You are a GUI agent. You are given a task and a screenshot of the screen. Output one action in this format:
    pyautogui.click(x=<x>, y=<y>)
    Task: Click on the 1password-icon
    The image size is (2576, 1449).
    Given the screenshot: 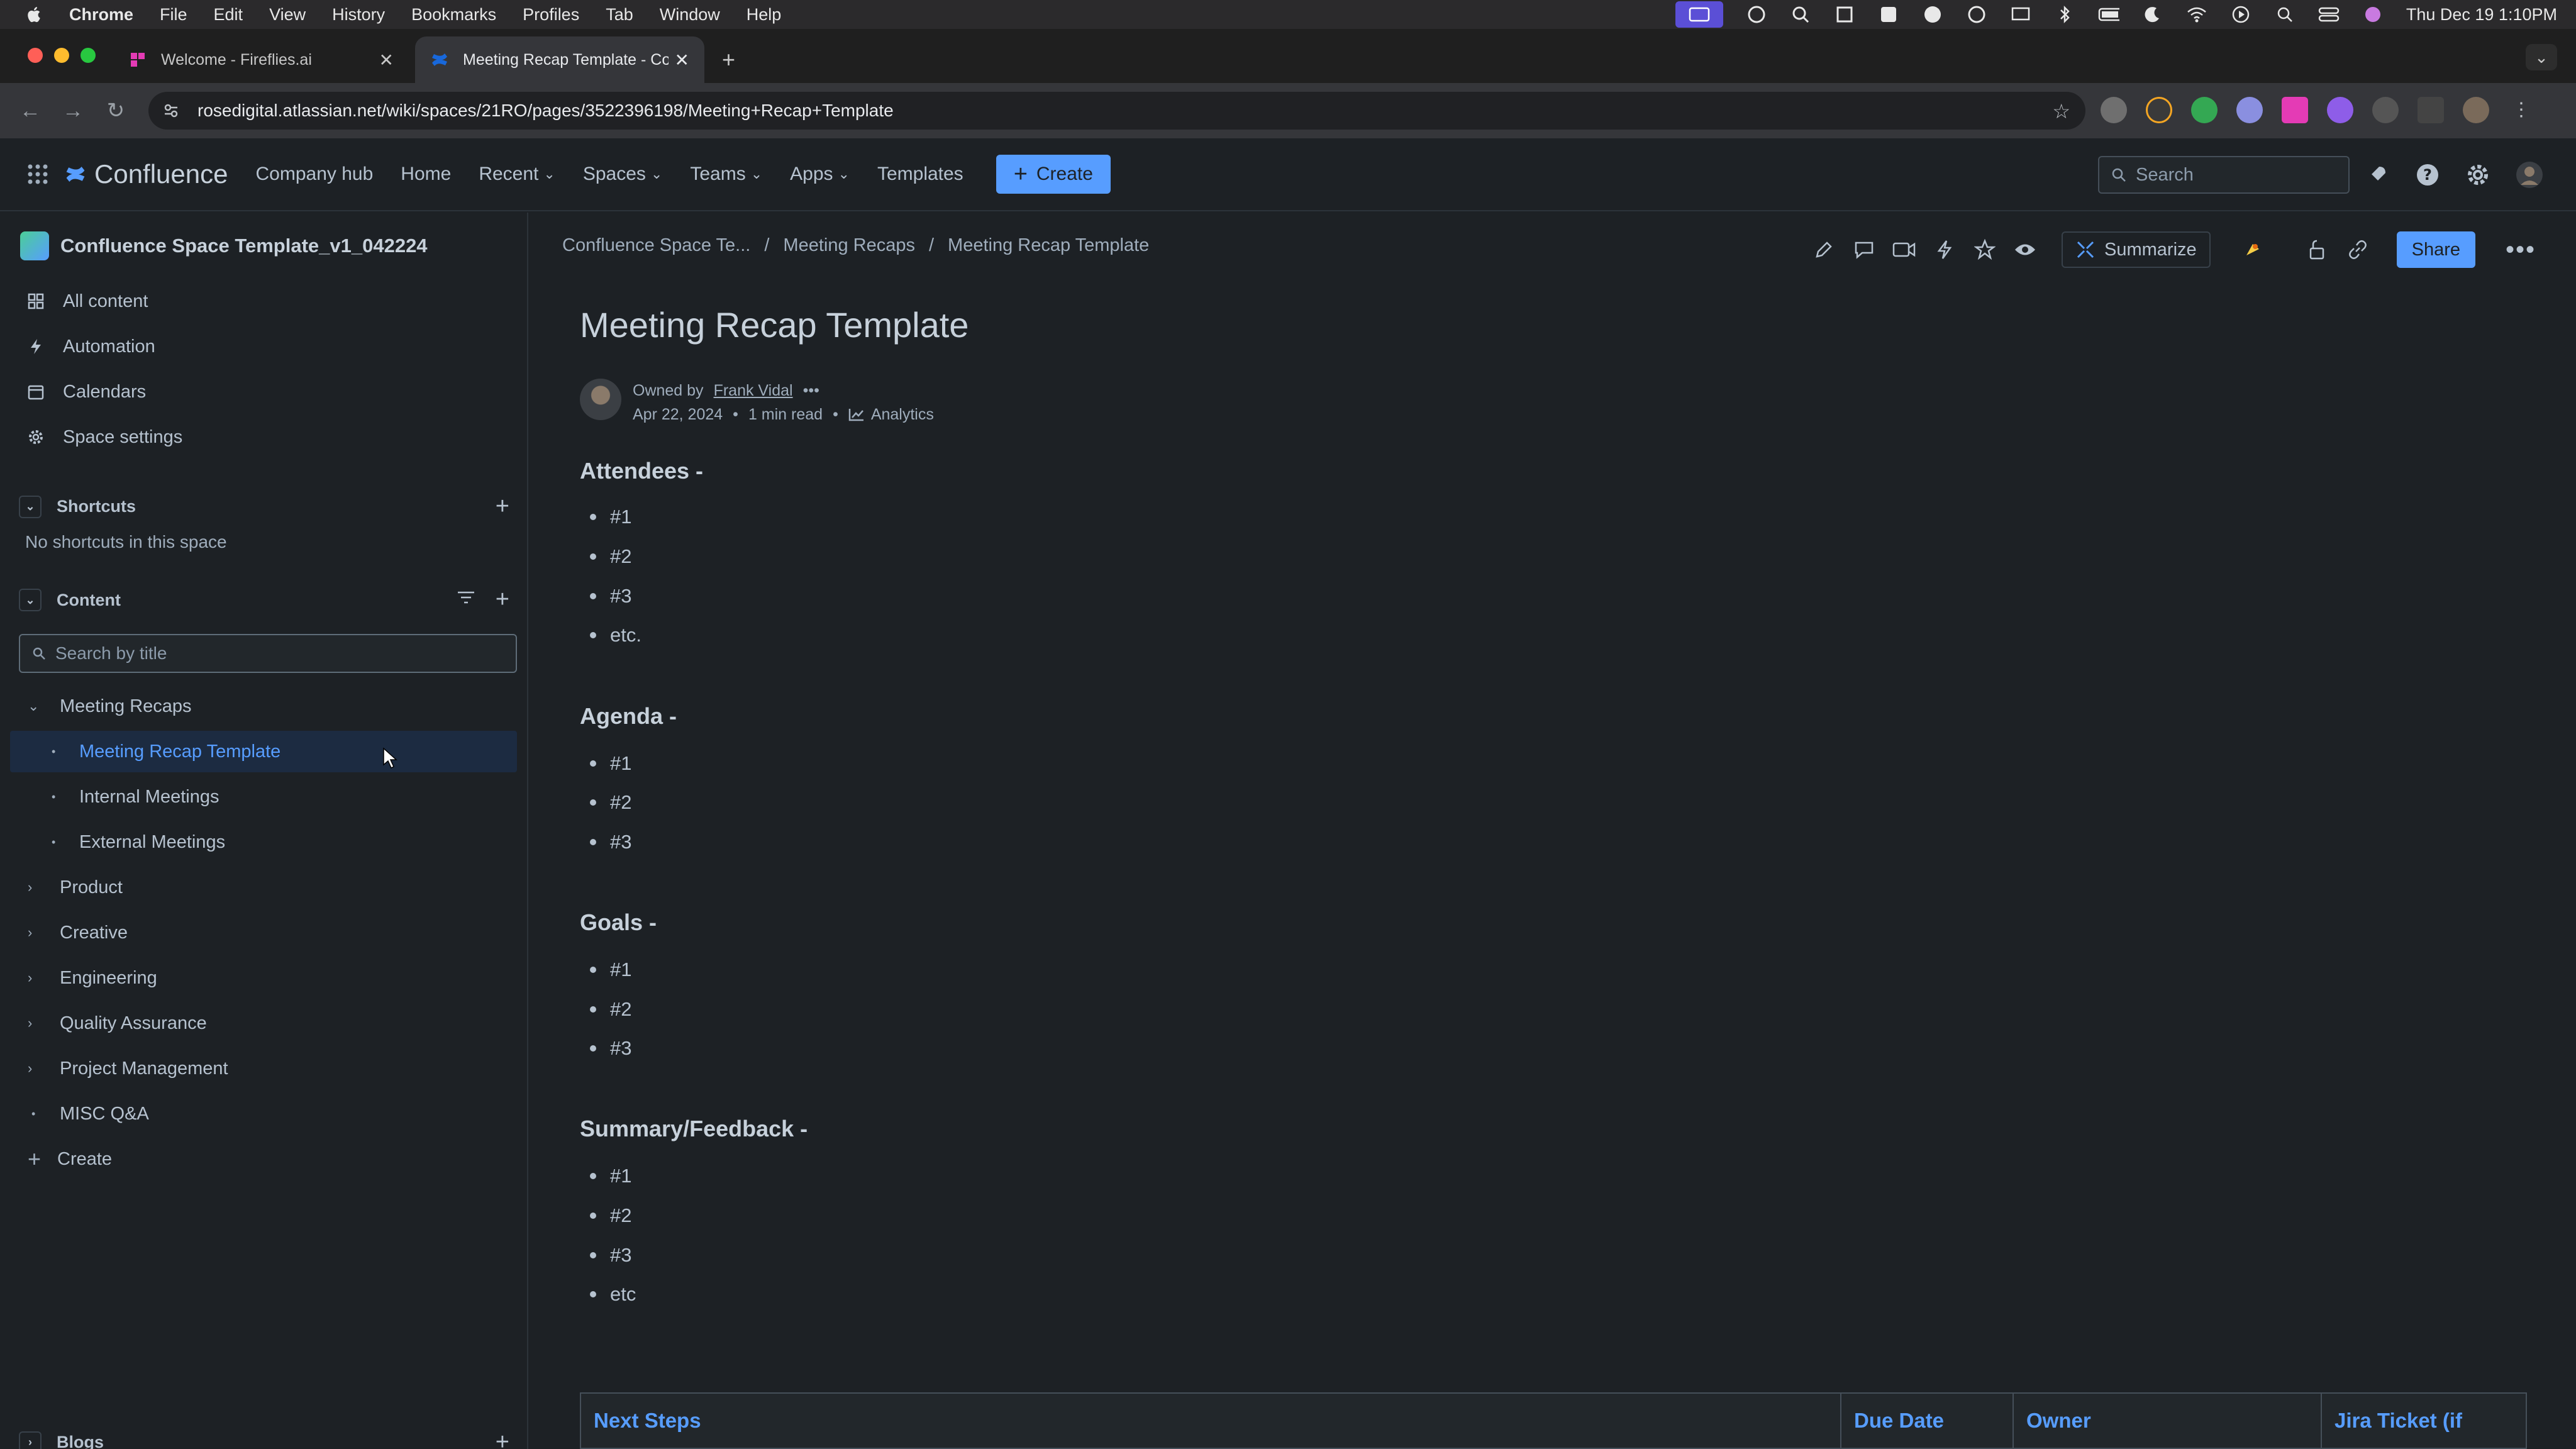 What is the action you would take?
    pyautogui.click(x=1976, y=14)
    